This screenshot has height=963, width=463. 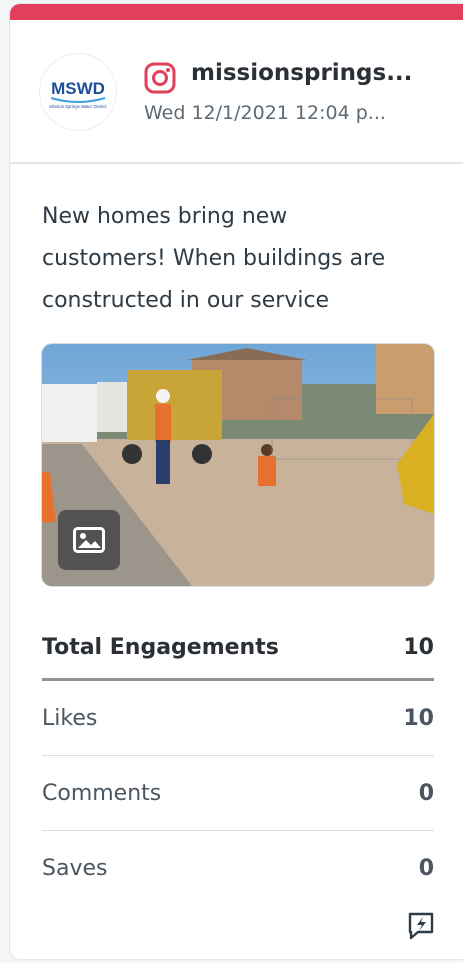 I want to click on bolt-chat-icon, so click(x=421, y=925).